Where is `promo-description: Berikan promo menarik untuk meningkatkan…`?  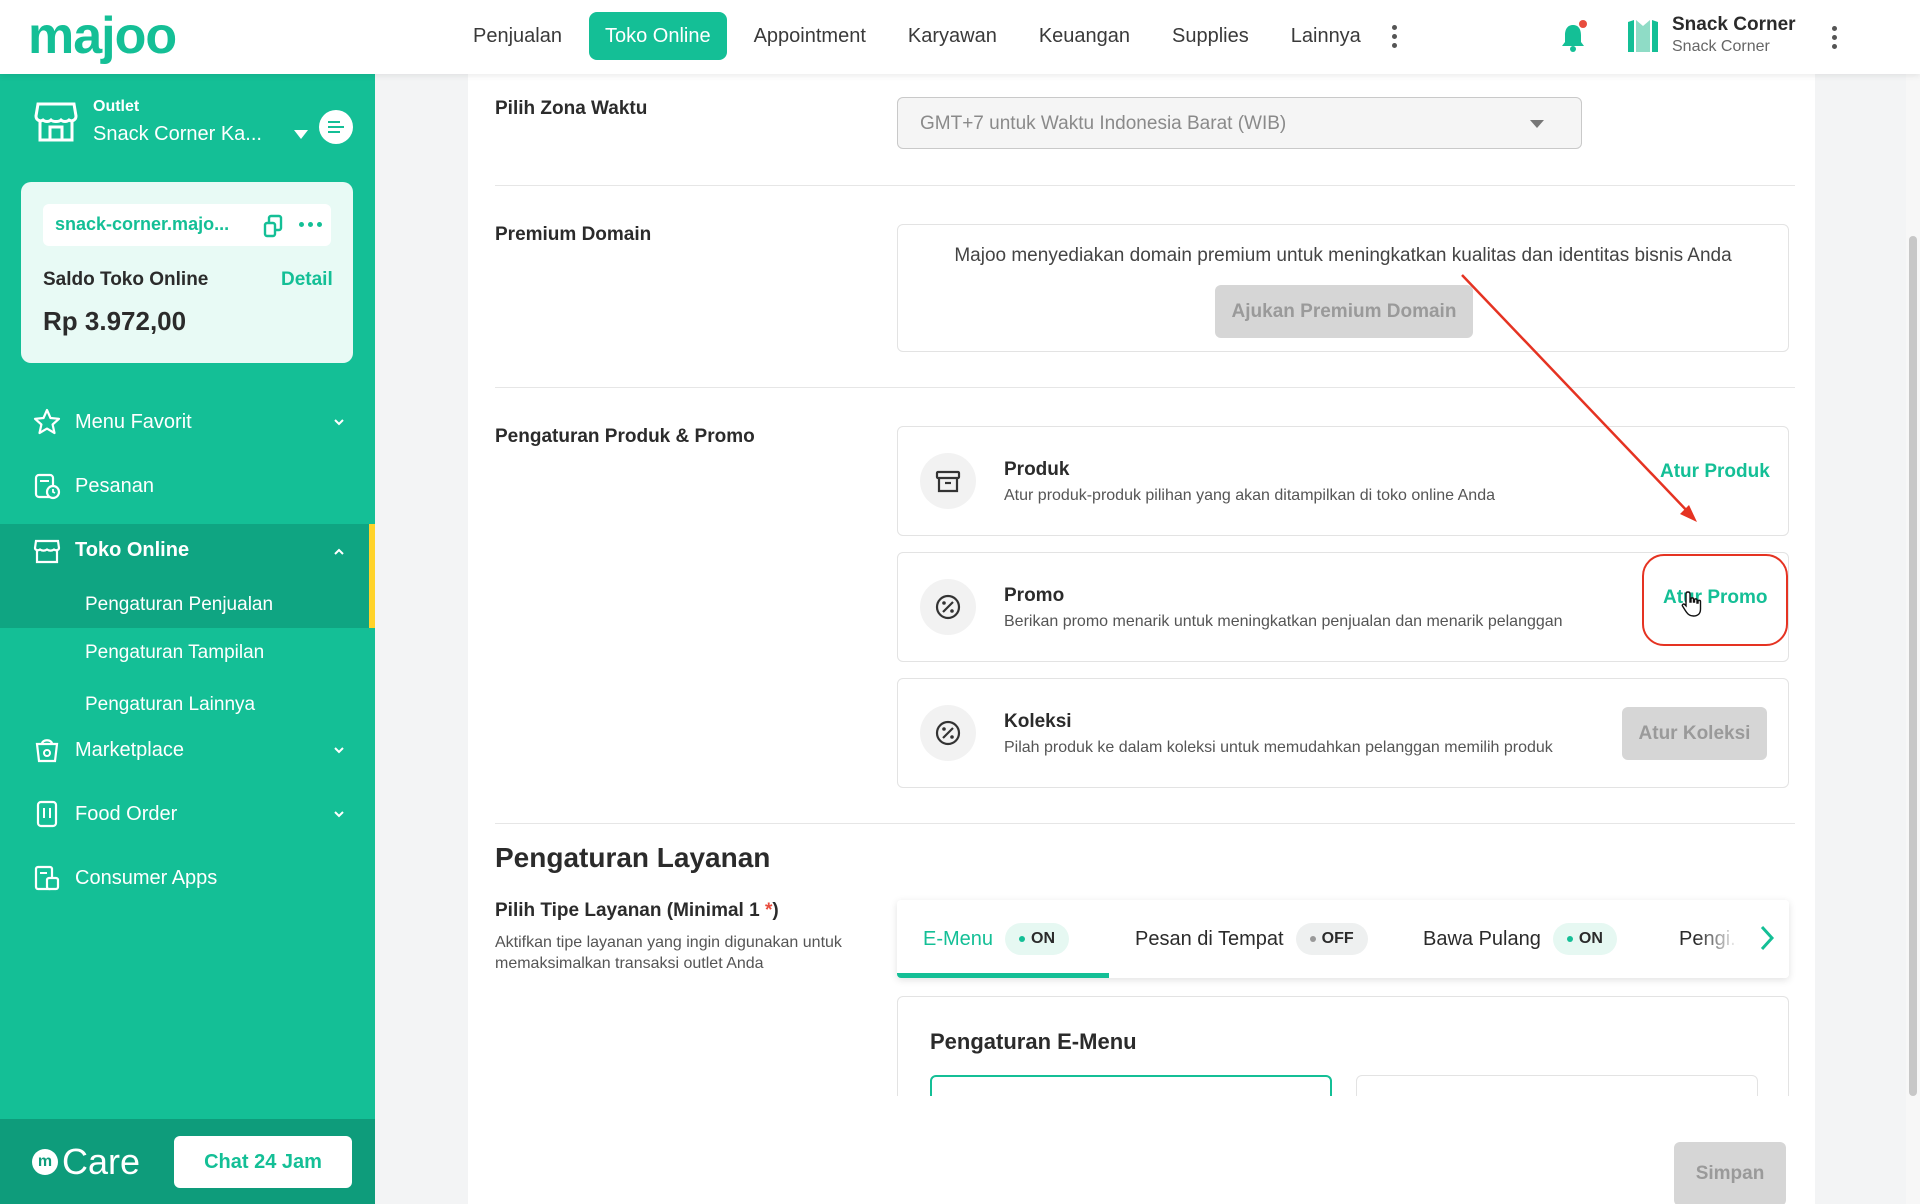 promo-description: Berikan promo menarik untuk meningkatkan… is located at coordinates (1283, 621).